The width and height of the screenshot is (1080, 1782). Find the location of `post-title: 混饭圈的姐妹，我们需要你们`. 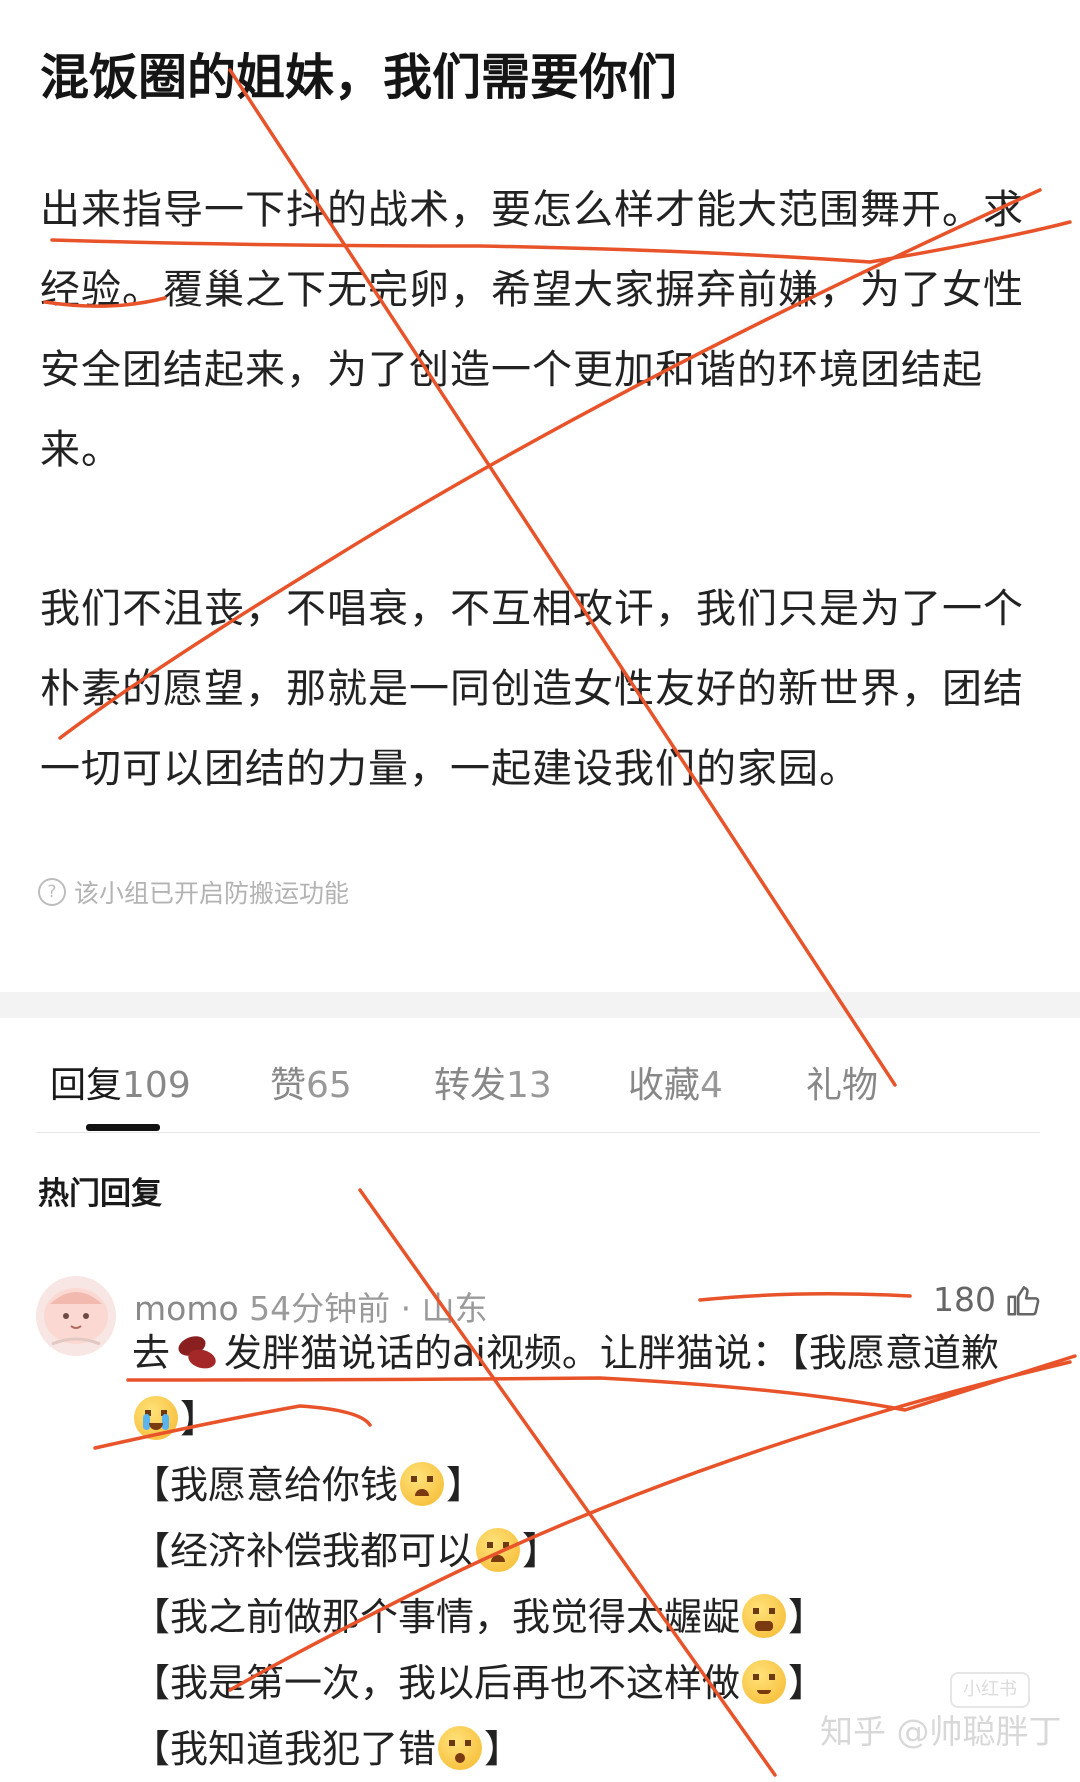

post-title: 混饭圈的姐妹，我们需要你们 is located at coordinates (359, 77).